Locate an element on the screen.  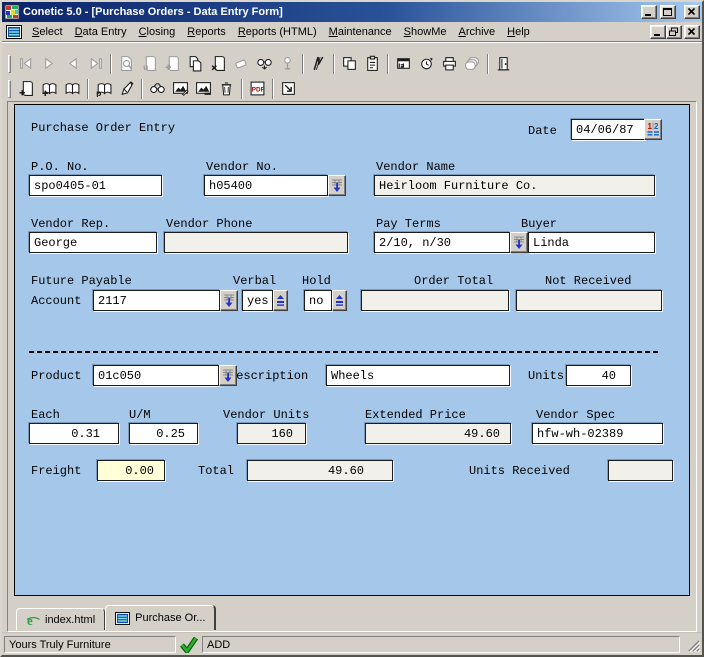
edit-image-button is located at coordinates (180, 89).